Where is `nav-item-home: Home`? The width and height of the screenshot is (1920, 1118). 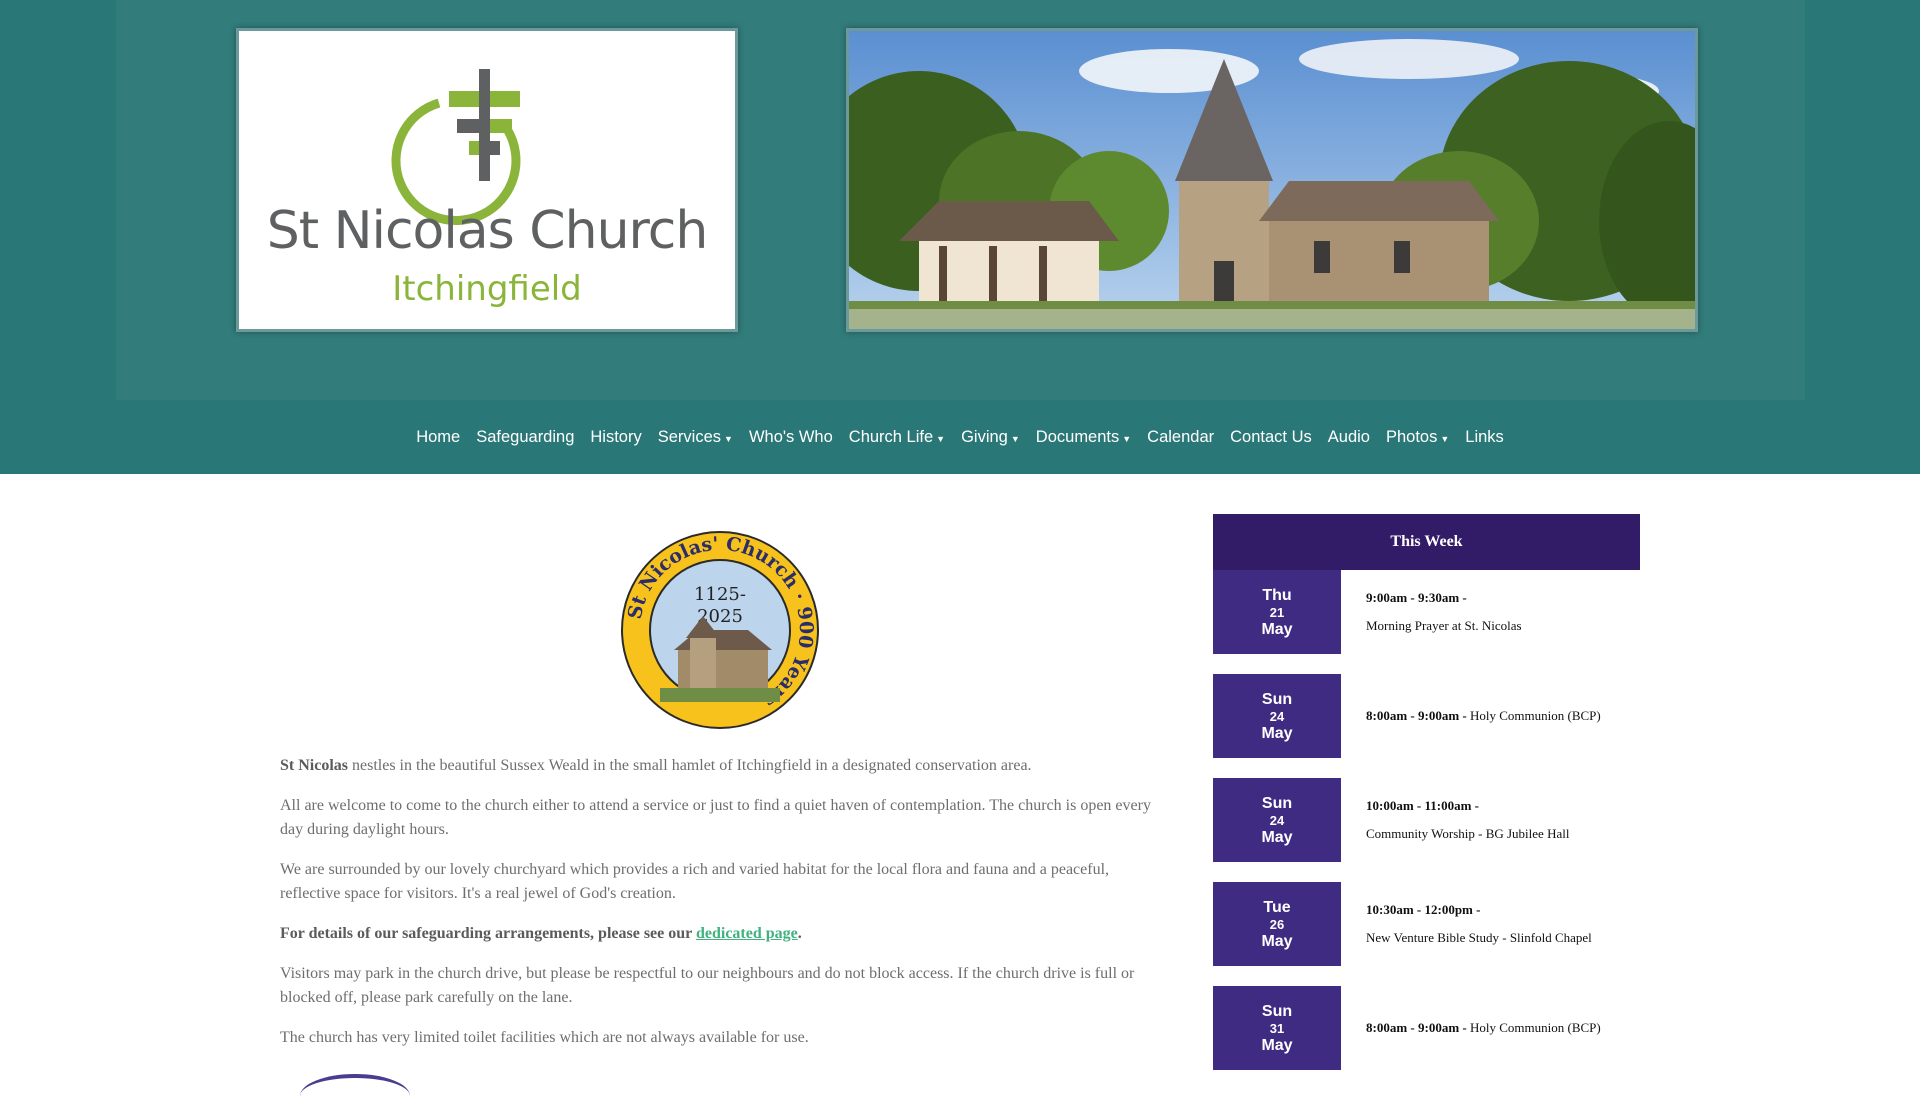
nav-item-home: Home is located at coordinates (438, 437).